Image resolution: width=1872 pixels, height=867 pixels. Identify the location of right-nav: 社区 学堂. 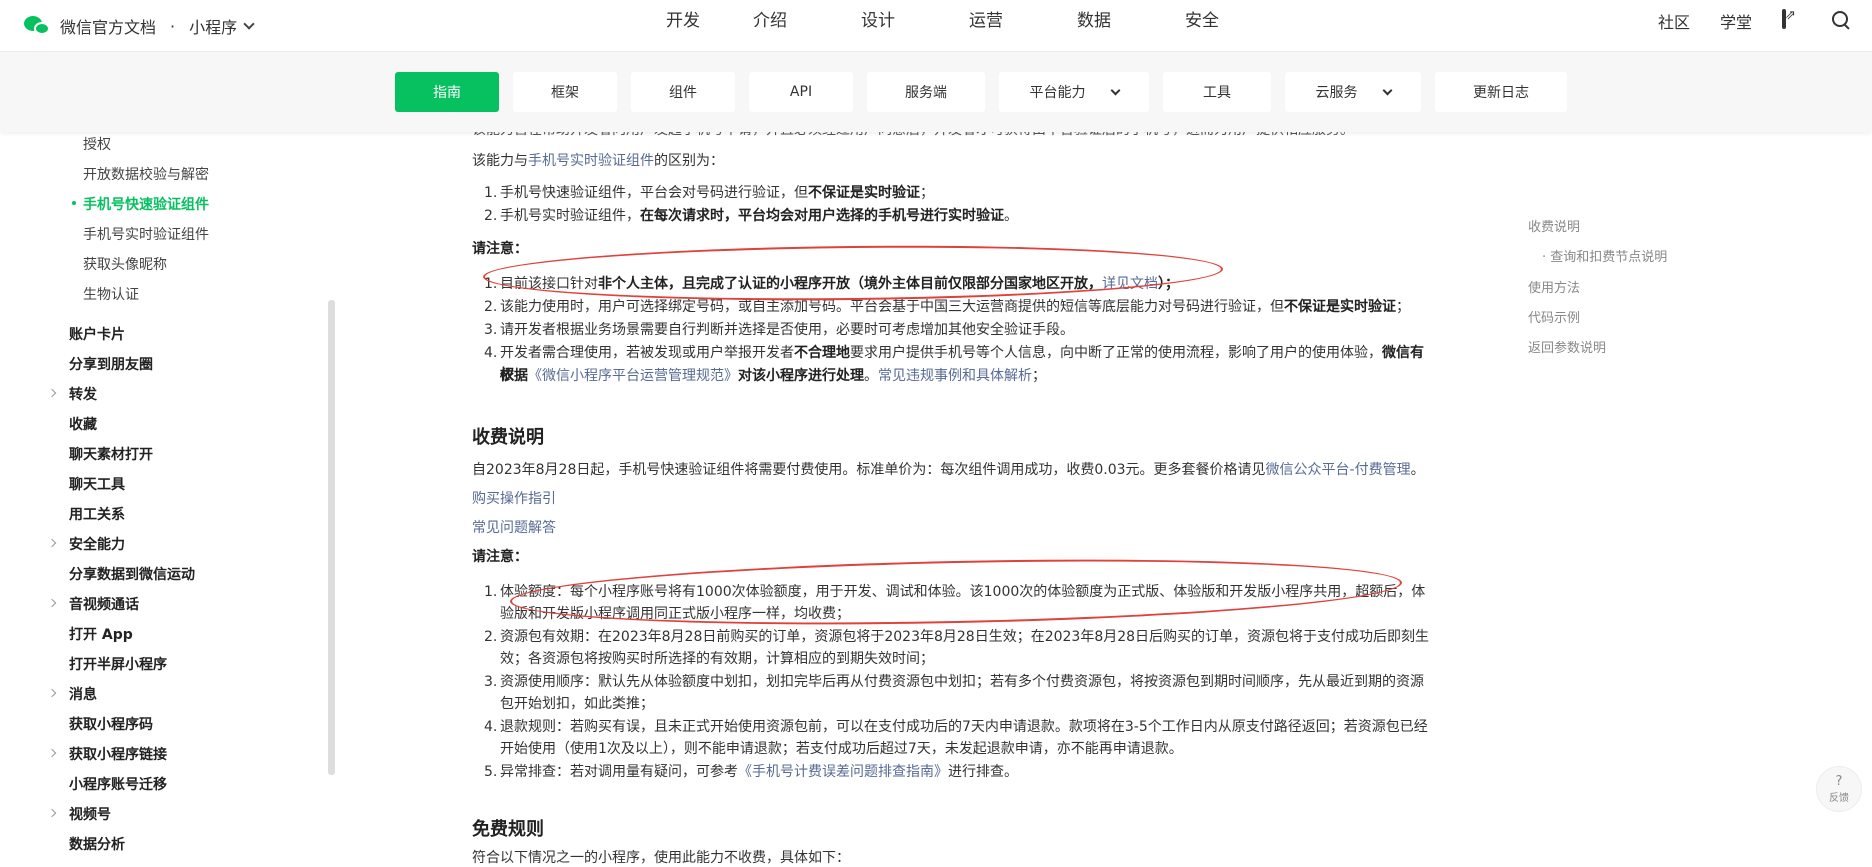
(1755, 21).